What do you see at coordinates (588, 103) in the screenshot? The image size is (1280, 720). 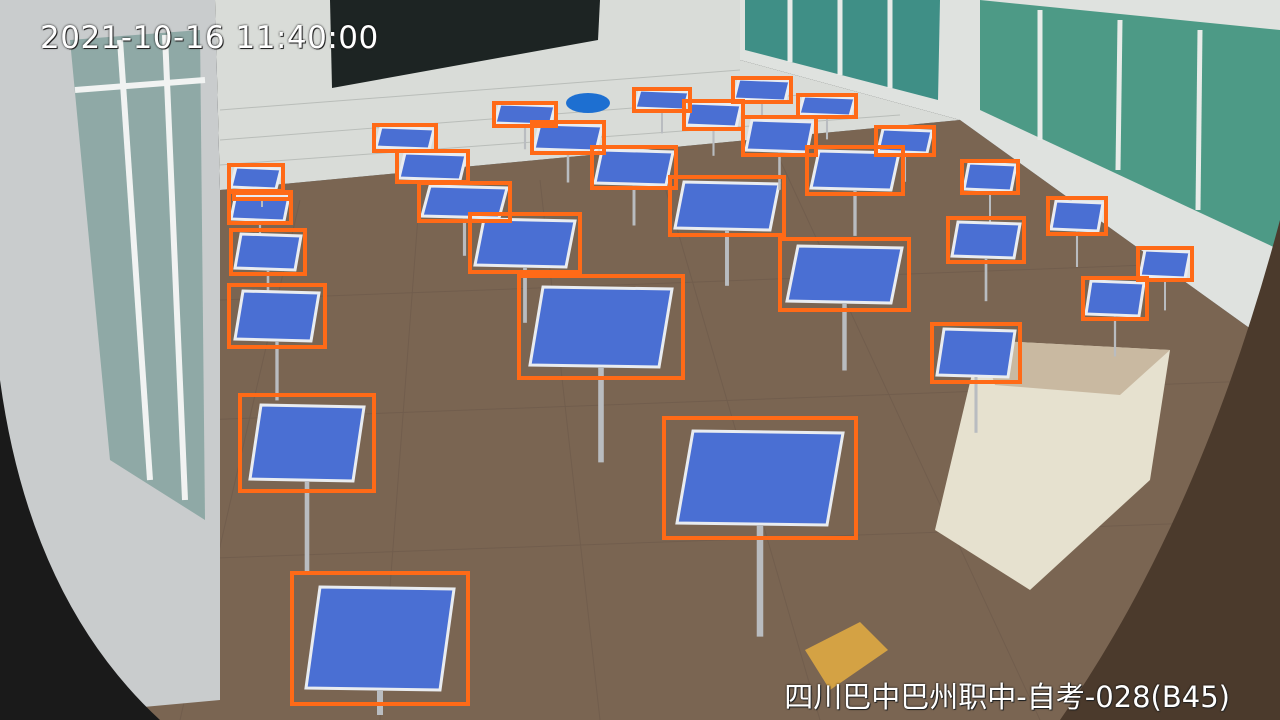 I see `blue-bucket` at bounding box center [588, 103].